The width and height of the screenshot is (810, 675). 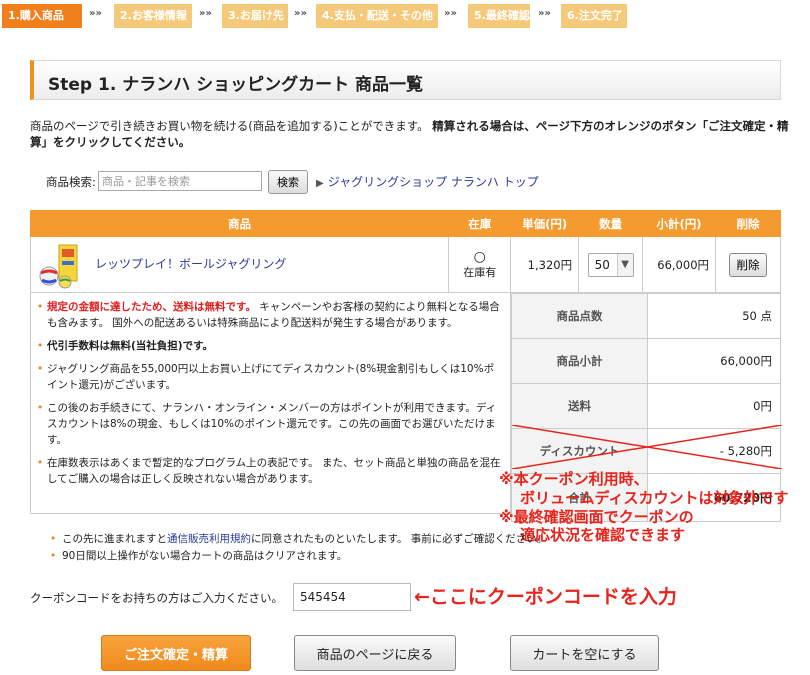 I want to click on stock-cell: ○ 在庫有, so click(x=480, y=264).